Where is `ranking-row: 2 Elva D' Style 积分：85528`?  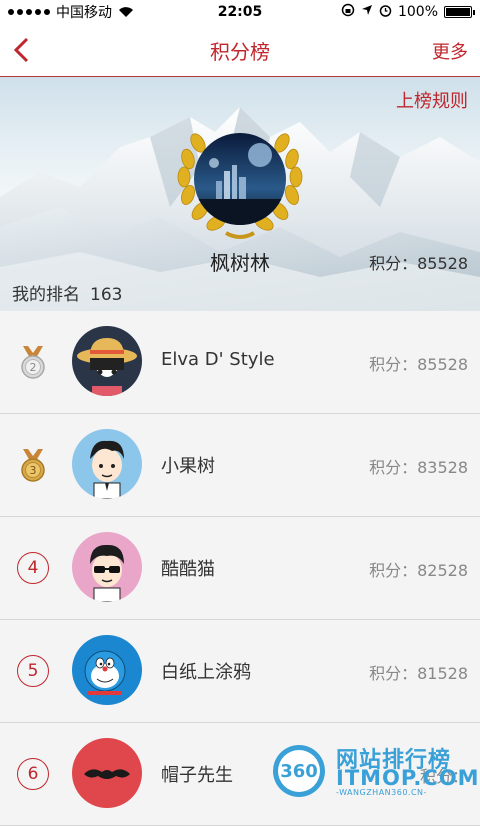
ranking-row: 2 Elva D' Style 积分：85528 is located at coordinates (240, 362).